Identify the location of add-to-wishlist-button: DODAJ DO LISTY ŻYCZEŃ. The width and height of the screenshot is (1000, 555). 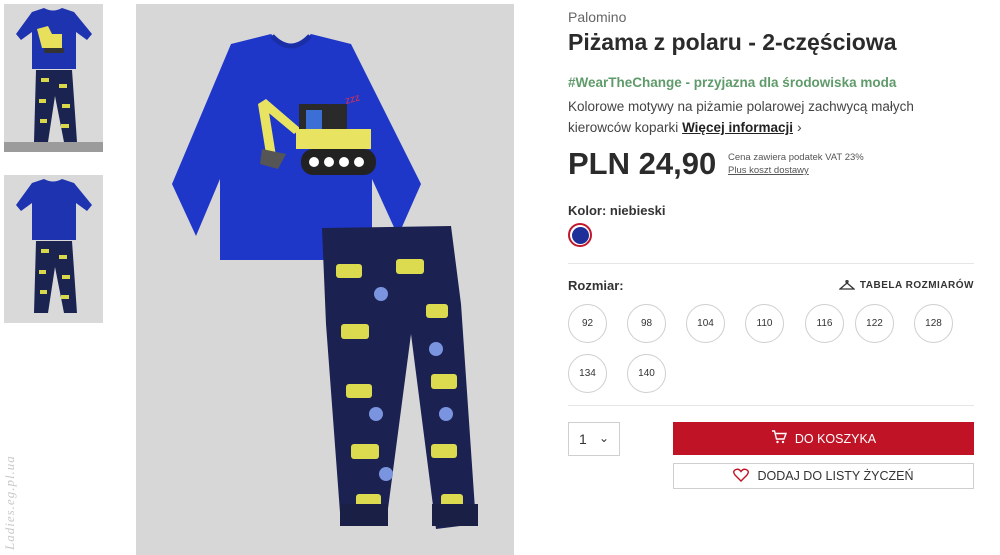
(823, 476).